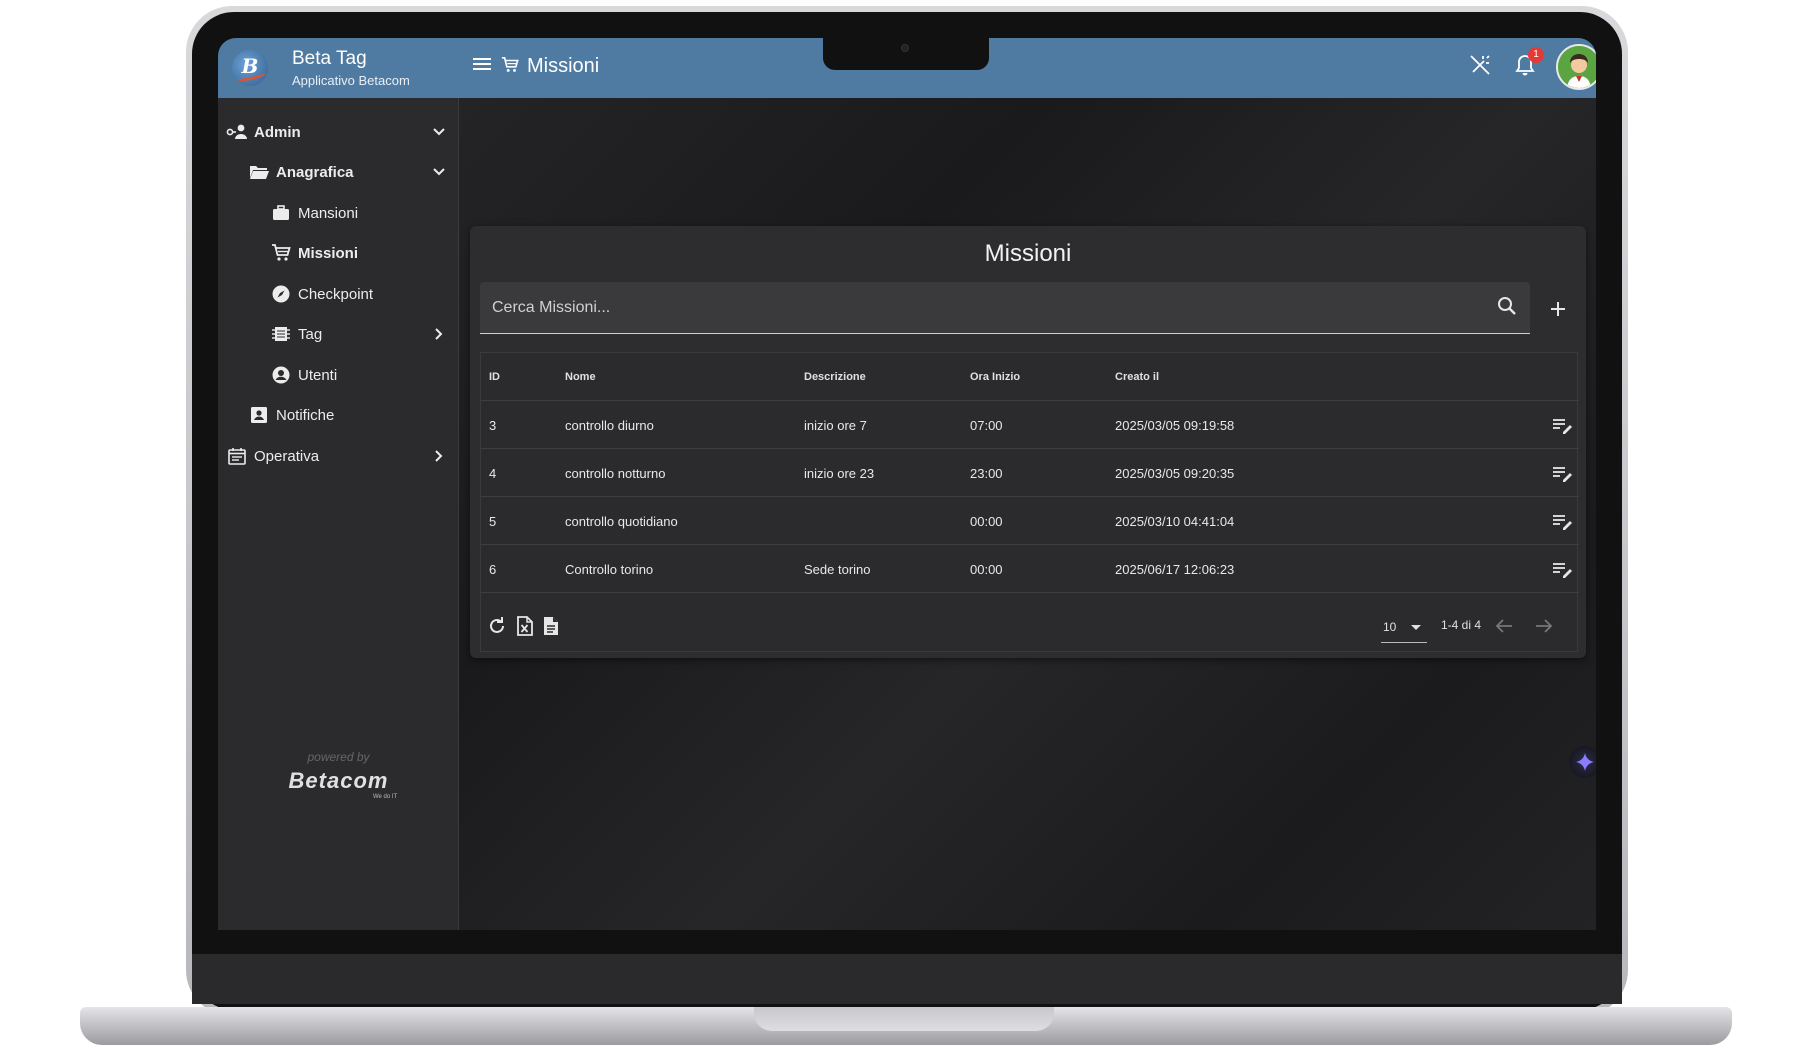 The image size is (1812, 1047). I want to click on sidebar-item-operativa: Operativa, so click(337, 456).